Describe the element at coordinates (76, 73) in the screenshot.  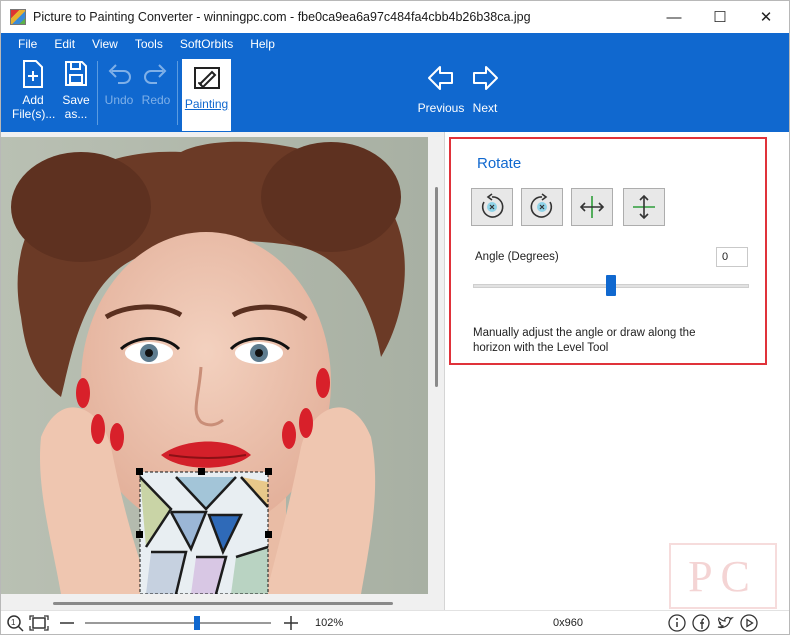
I see `save-icon` at that location.